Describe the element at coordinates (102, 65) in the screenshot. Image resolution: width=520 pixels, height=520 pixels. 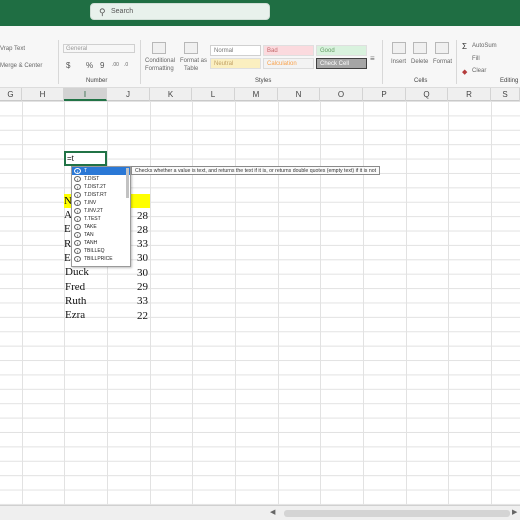
I see `comma-button: 9` at that location.